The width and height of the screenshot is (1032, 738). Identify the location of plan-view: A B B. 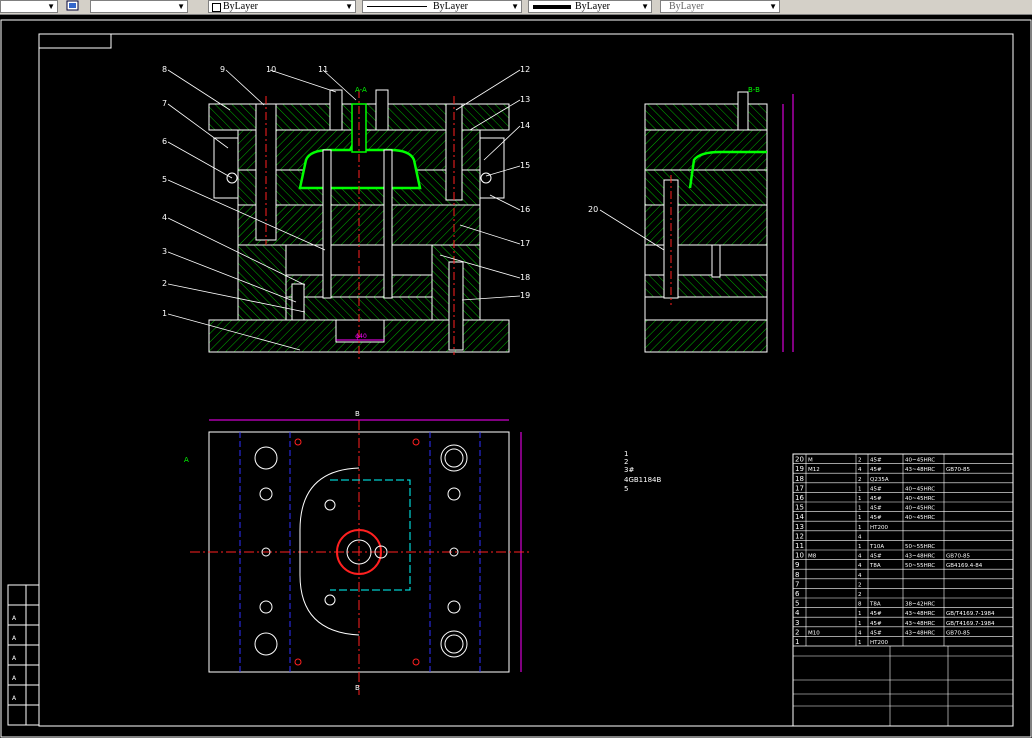
(357, 552).